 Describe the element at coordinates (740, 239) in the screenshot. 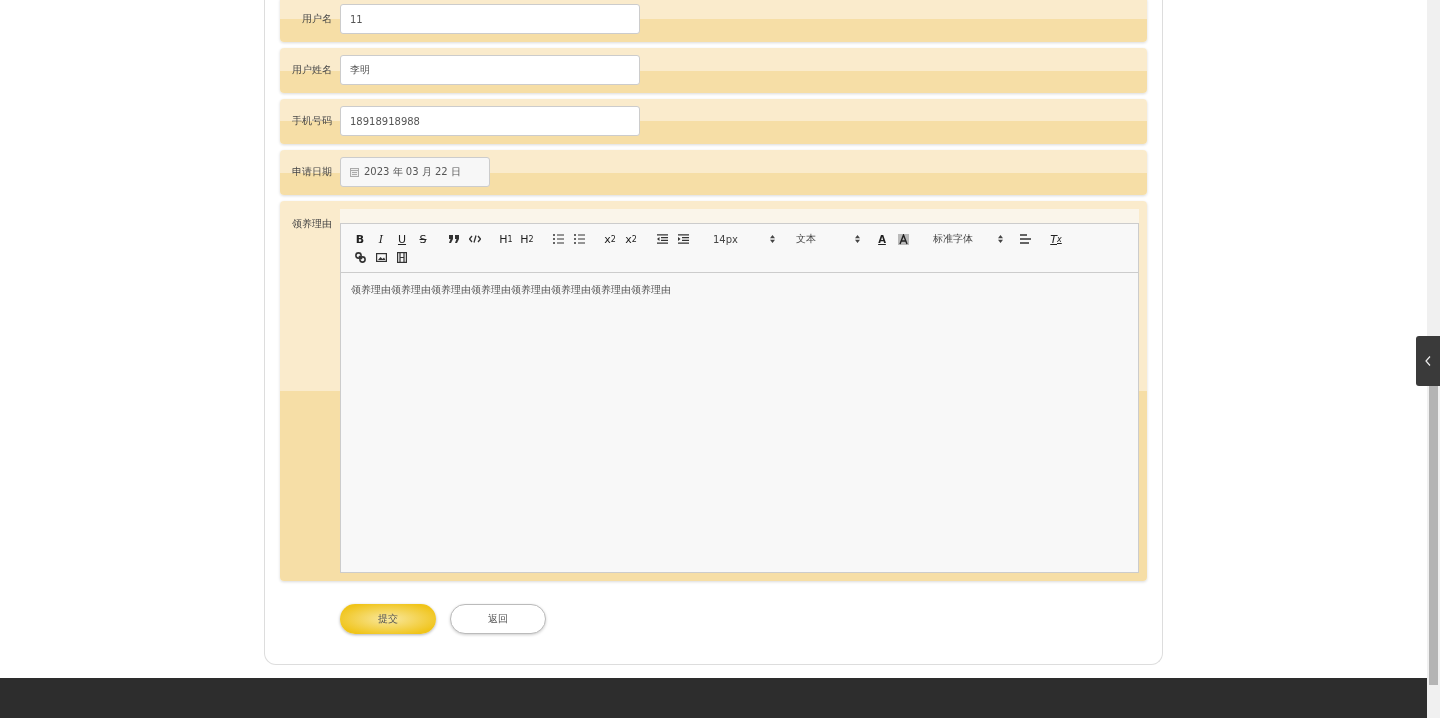

I see `dropdown: 14px` at that location.